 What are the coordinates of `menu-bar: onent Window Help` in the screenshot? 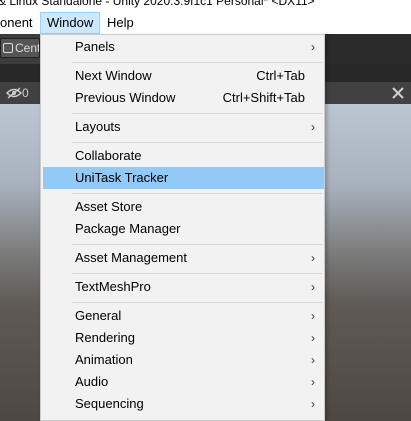 It's located at (205, 23).